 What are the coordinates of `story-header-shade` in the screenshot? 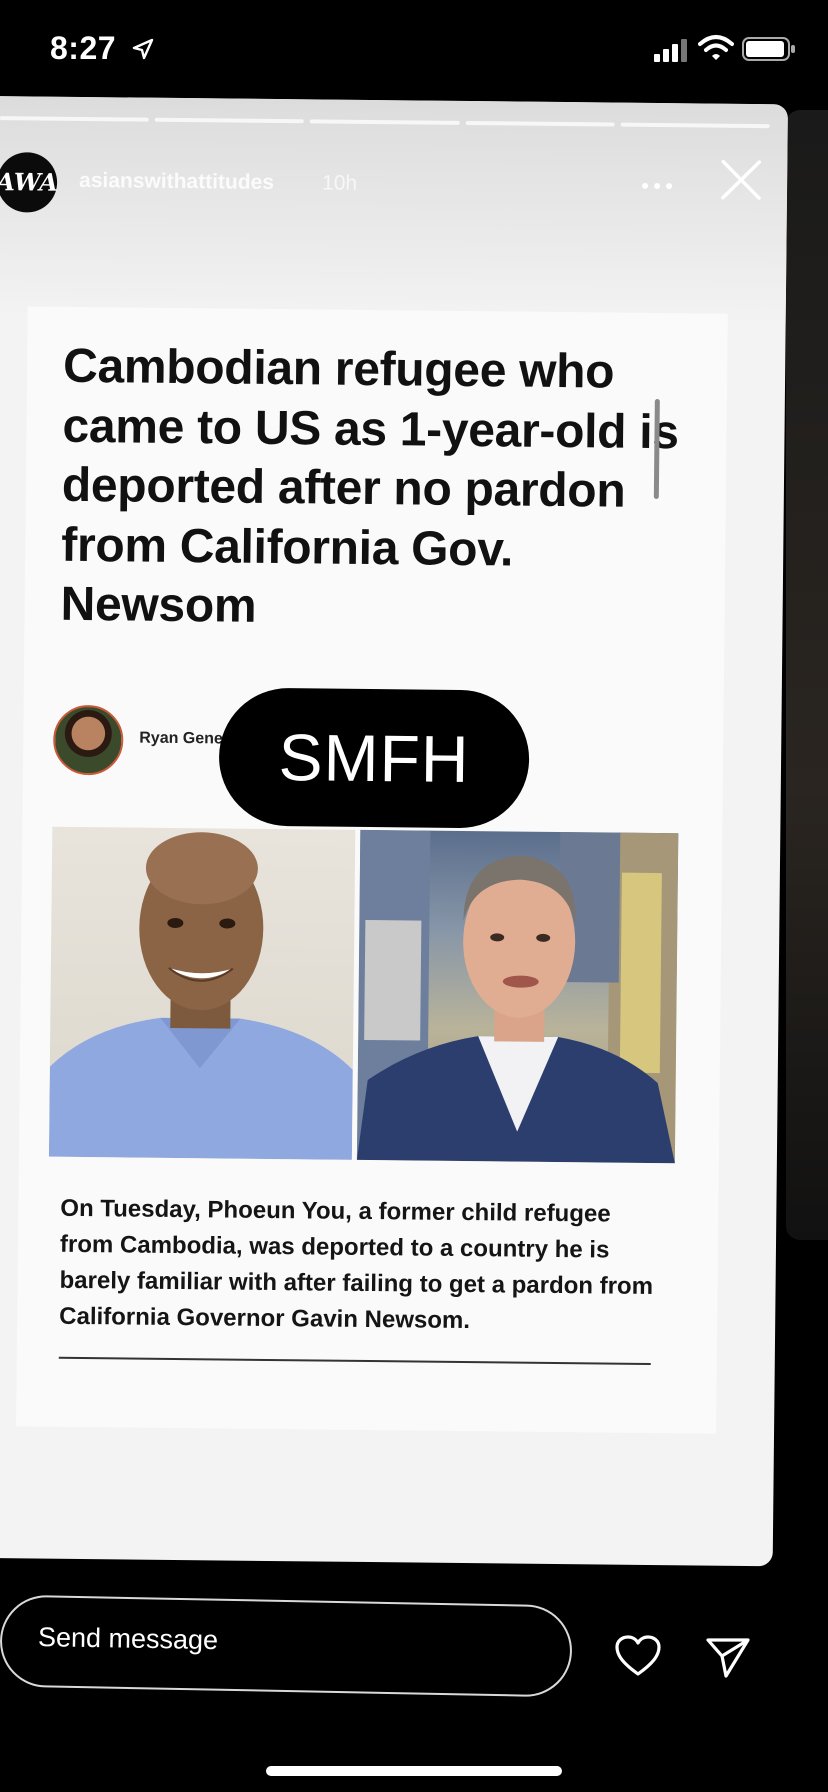 It's located at (394, 210).